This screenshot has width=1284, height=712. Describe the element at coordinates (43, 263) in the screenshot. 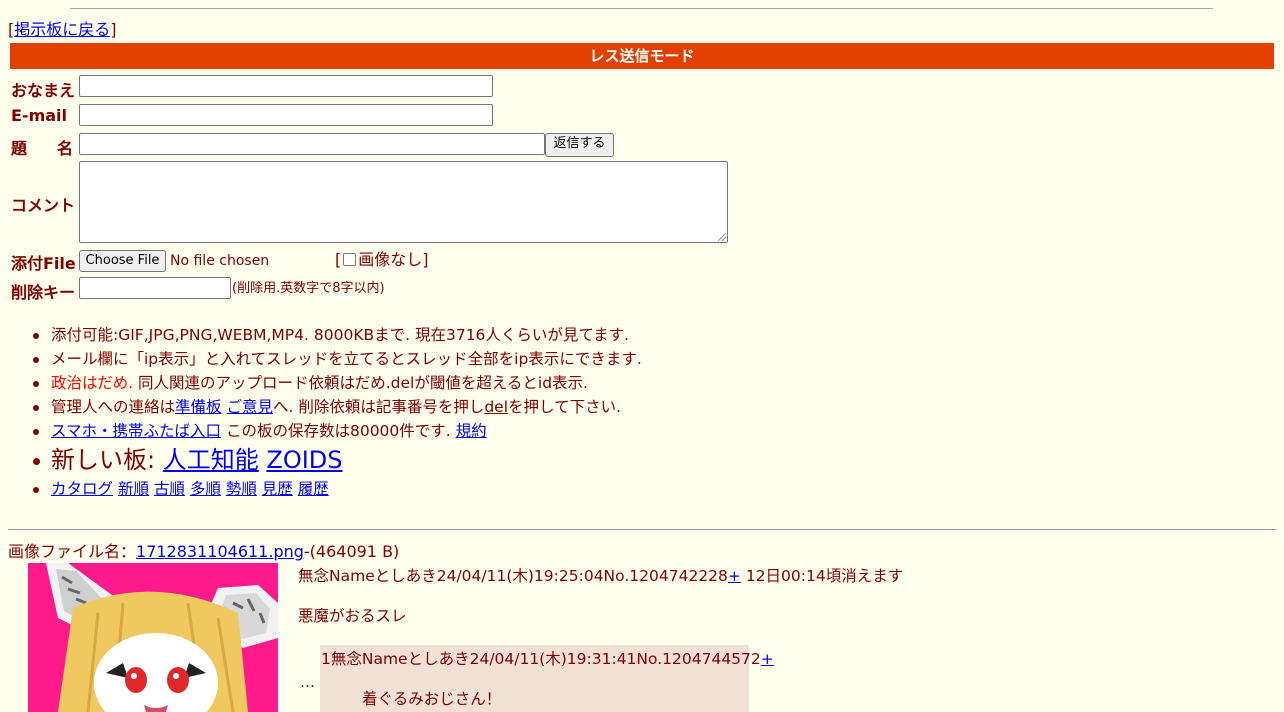

I see `file-label: 添付File` at that location.